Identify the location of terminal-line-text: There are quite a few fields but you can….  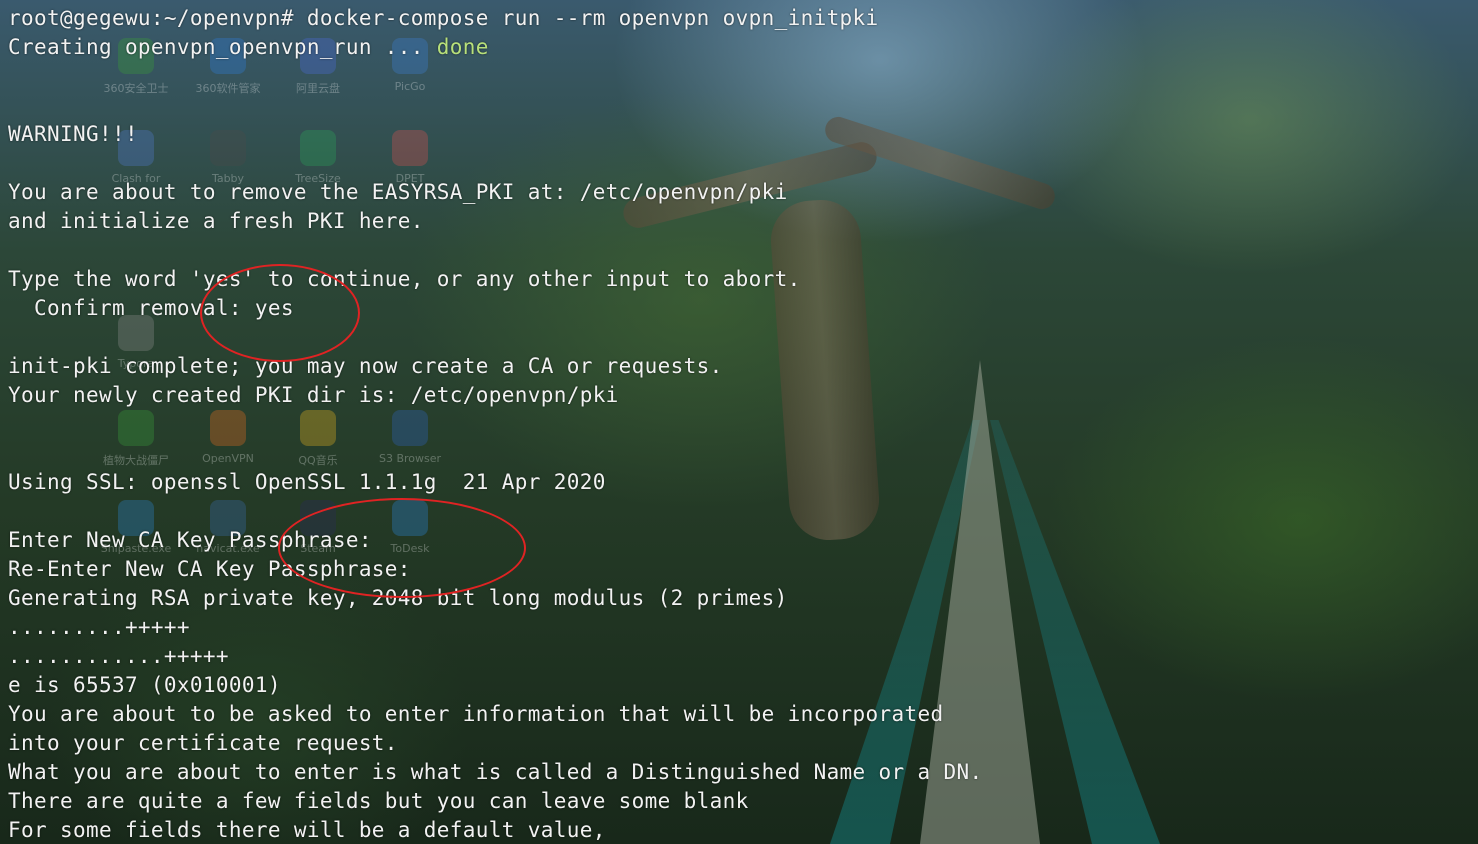
(378, 801).